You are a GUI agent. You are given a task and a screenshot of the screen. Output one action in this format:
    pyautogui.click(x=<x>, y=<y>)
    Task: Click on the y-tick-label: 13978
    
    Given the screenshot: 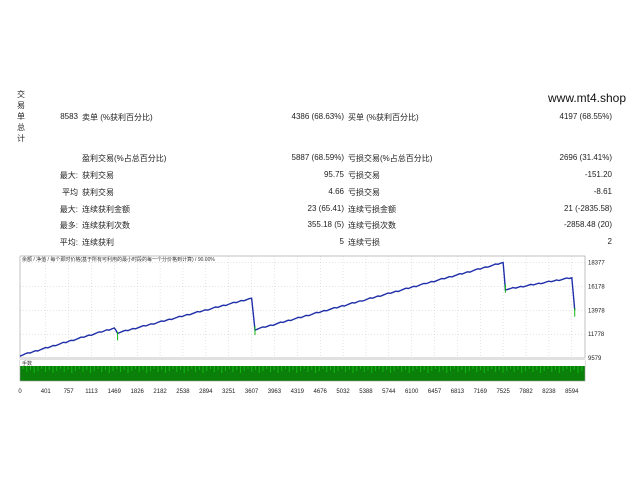 What is the action you would take?
    pyautogui.click(x=596, y=311)
    